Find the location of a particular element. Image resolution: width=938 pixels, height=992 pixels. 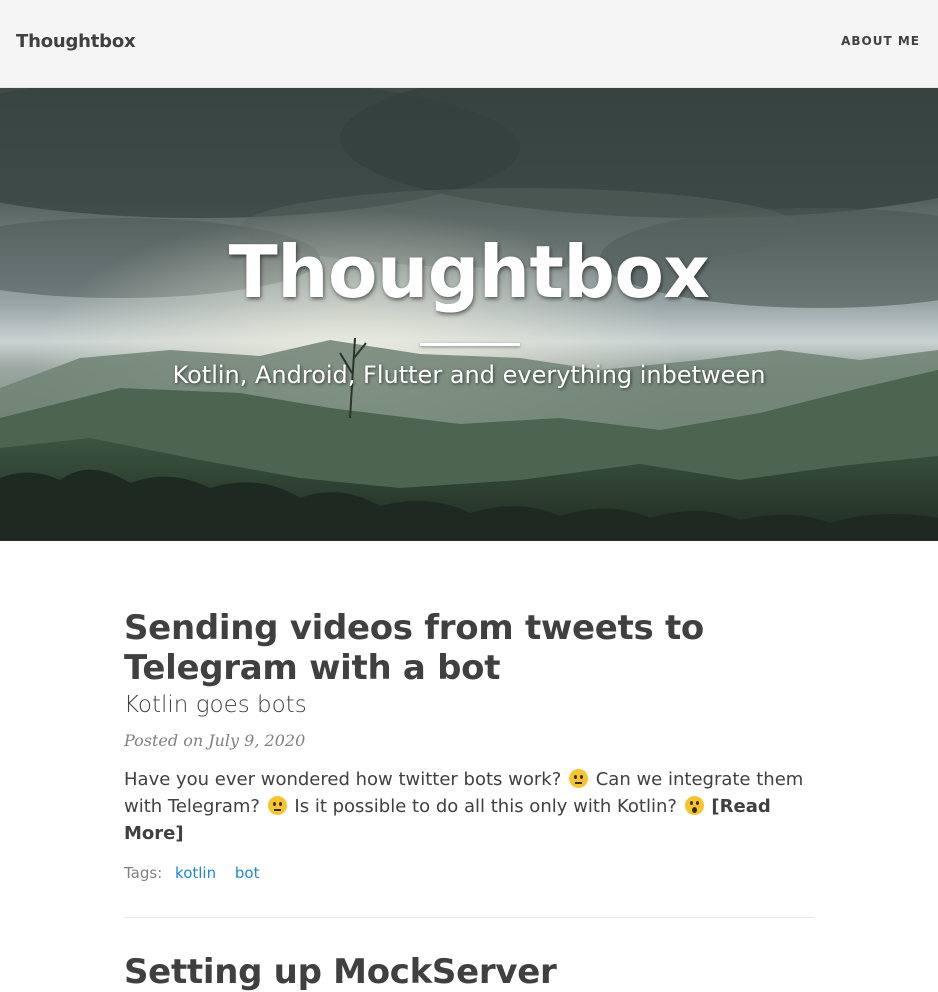

post-tags: Tags: kotlin bot is located at coordinates (469, 873).